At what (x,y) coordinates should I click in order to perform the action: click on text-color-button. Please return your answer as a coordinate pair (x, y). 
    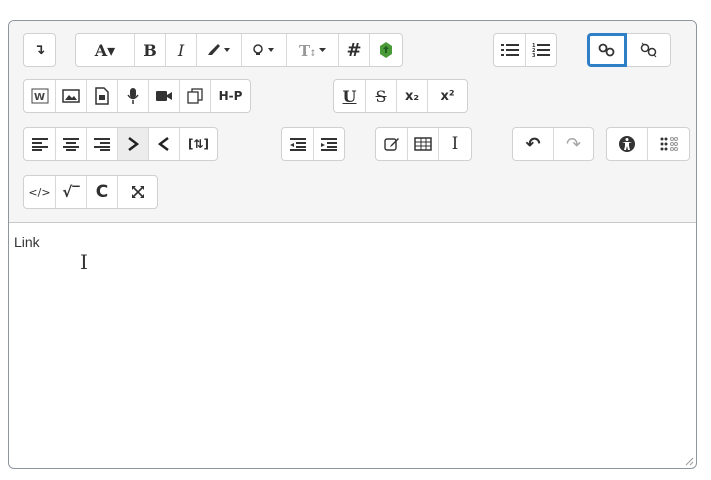
    Looking at the image, I should click on (218, 50).